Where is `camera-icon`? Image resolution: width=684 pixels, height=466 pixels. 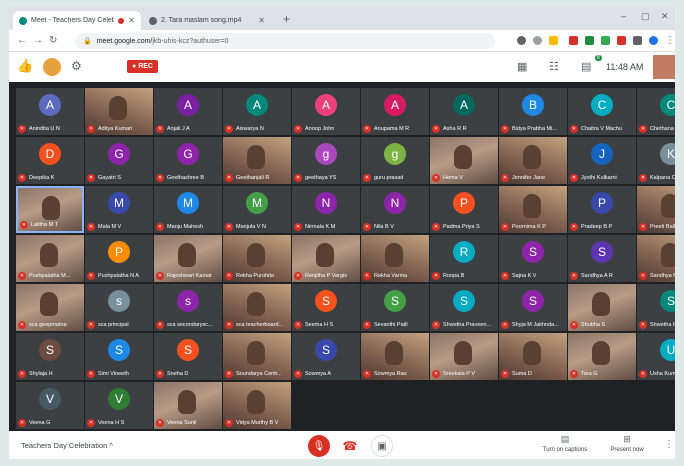 camera-icon is located at coordinates (521, 40).